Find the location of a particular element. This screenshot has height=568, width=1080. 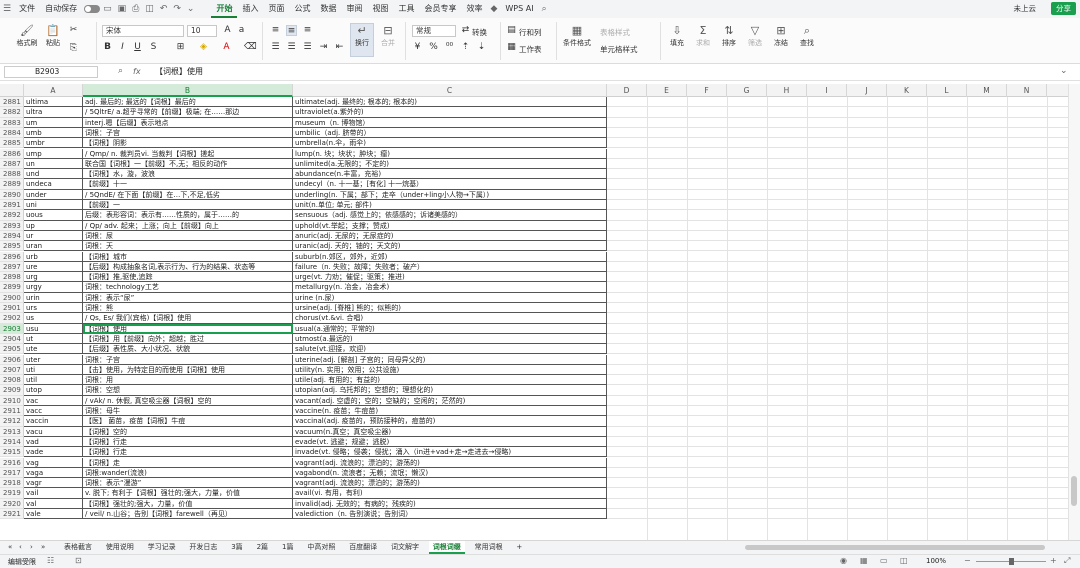

cell-example: uranic(adj. 天的；铀的；天文的) is located at coordinates (450, 246).